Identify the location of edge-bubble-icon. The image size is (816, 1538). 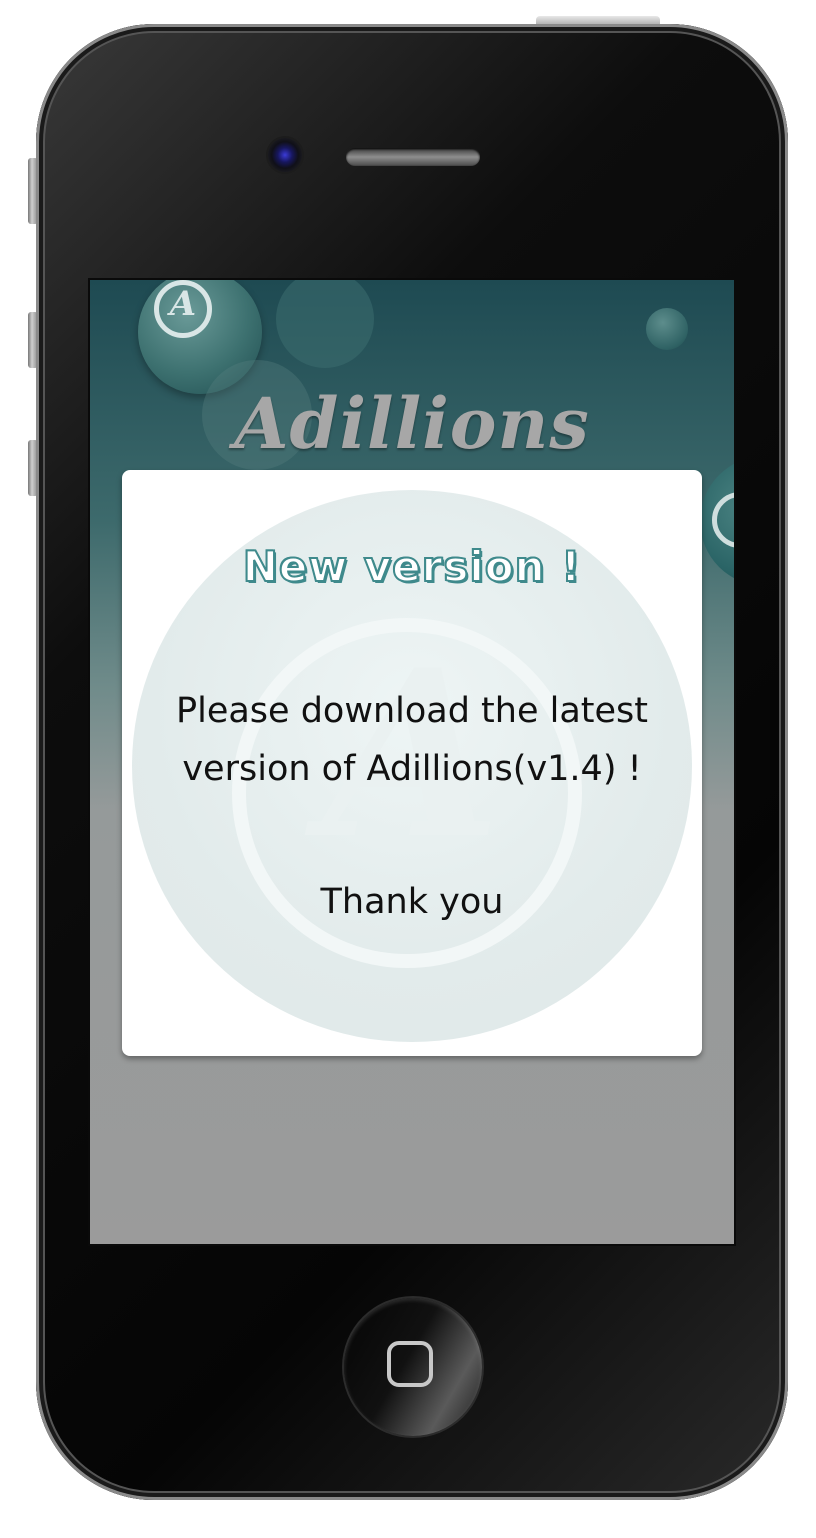
(717, 521).